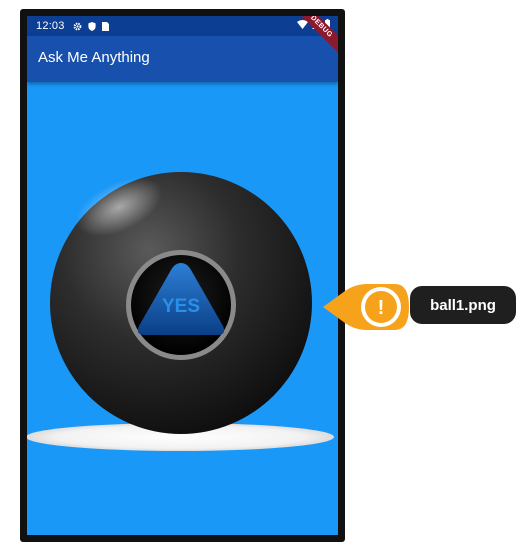 The image size is (530, 560). Describe the element at coordinates (182, 59) in the screenshot. I see `app-bar: Ask Me Anything` at that location.